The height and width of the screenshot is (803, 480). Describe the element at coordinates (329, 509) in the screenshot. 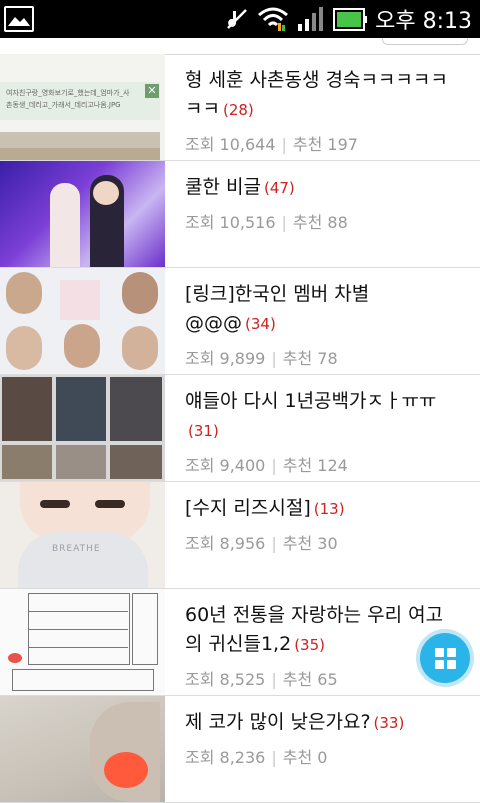

I see `comment-count: (13)` at that location.